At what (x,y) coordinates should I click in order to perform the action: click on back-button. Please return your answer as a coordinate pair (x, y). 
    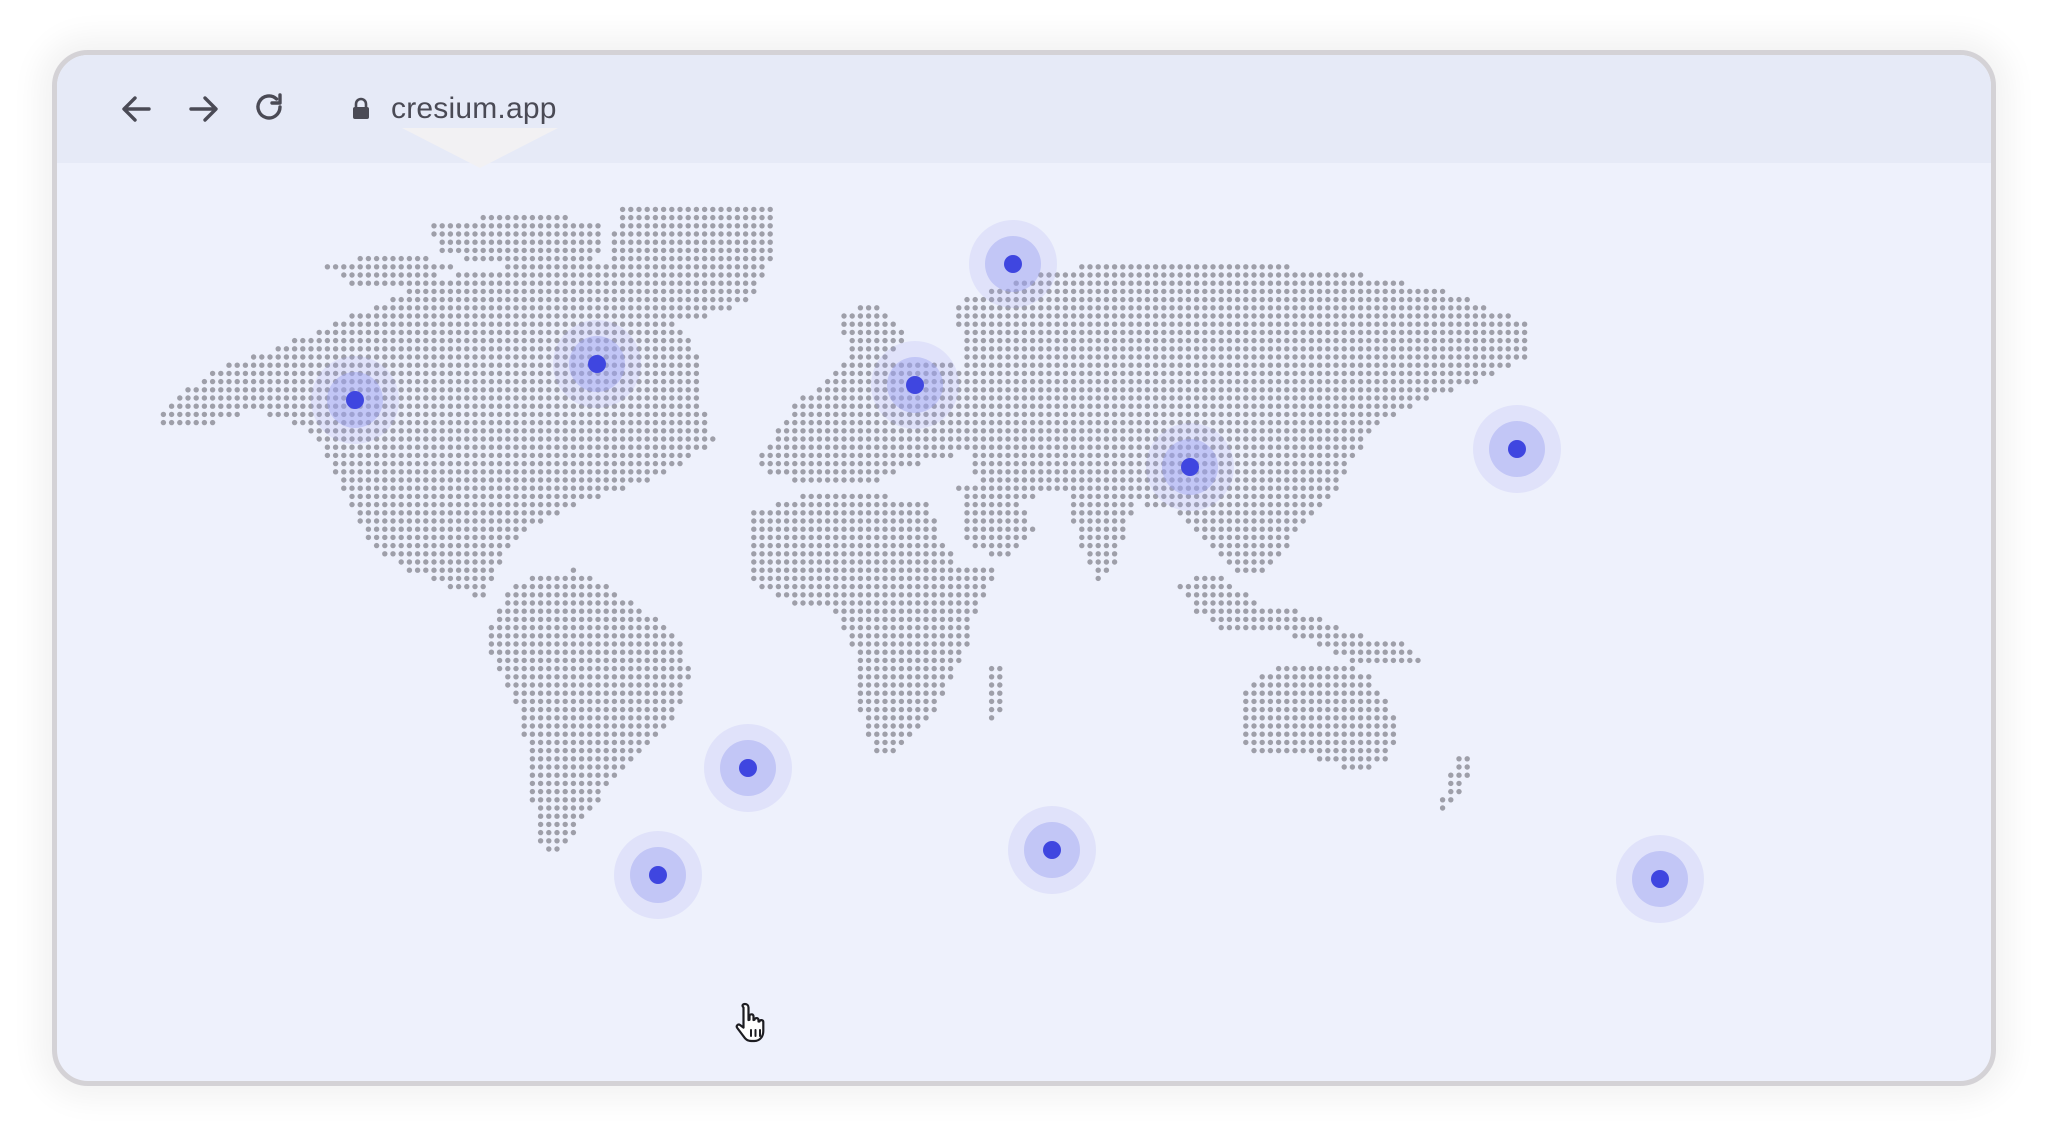
    Looking at the image, I should click on (137, 109).